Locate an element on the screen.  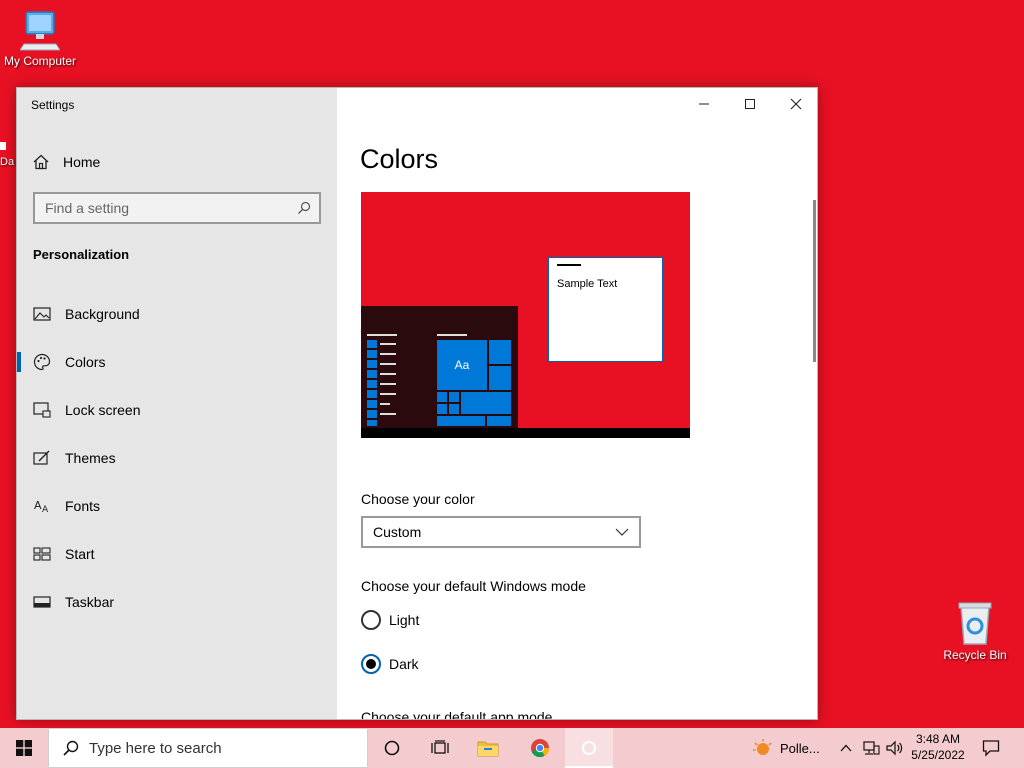
settings-search-box is located at coordinates (177, 208).